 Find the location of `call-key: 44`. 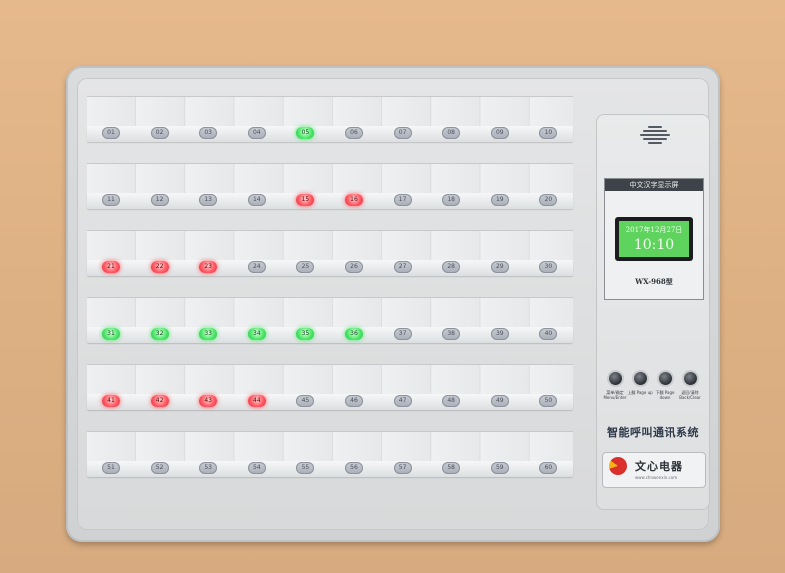

call-key: 44 is located at coordinates (256, 401).